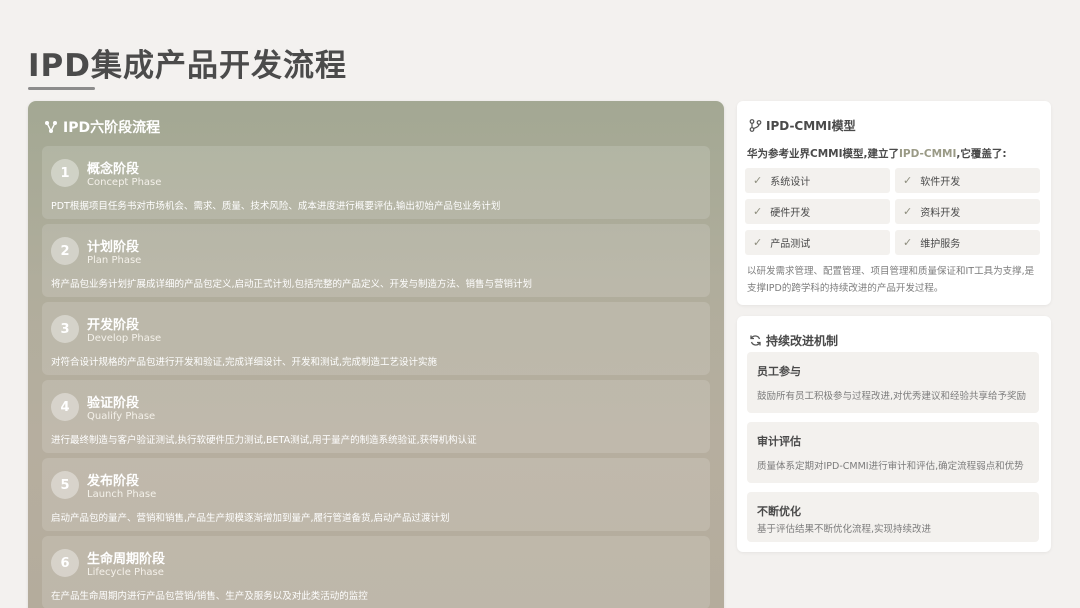 The width and height of the screenshot is (1080, 608). Describe the element at coordinates (844, 529) in the screenshot. I see `mechanism-desc: 基于评估结果不断优化流程,实现持续改进` at that location.